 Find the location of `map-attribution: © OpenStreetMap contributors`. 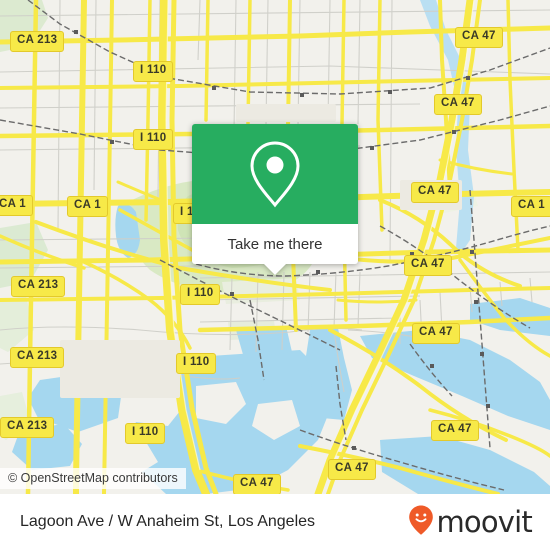

map-attribution: © OpenStreetMap contributors is located at coordinates (93, 478).